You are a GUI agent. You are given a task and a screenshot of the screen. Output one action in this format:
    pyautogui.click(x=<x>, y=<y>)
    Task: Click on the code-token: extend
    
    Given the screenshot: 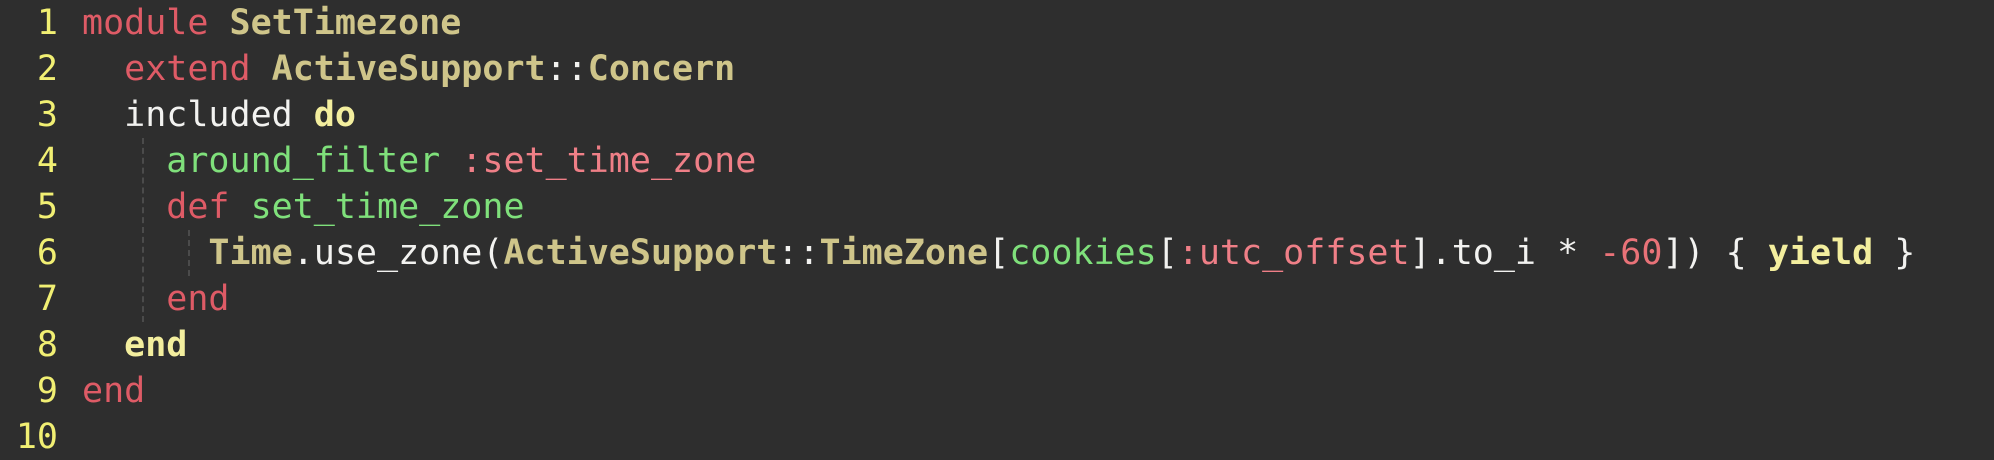 What is the action you would take?
    pyautogui.click(x=177, y=69)
    